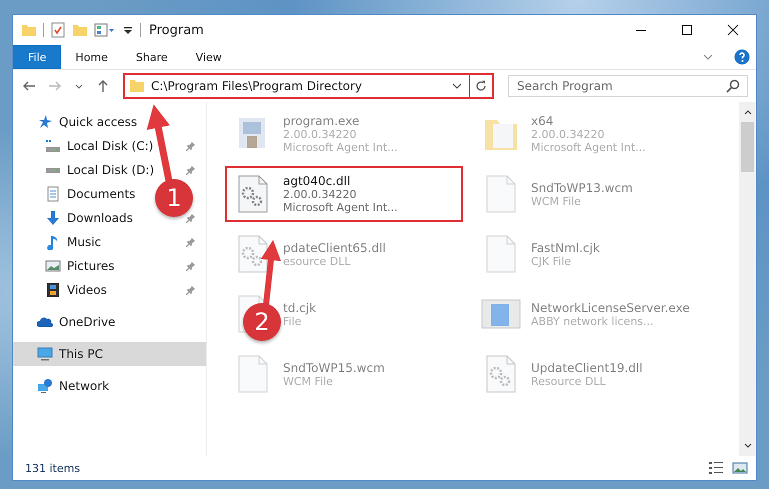 The image size is (769, 489). What do you see at coordinates (91, 57) in the screenshot?
I see `ribbon-tab: Home` at bounding box center [91, 57].